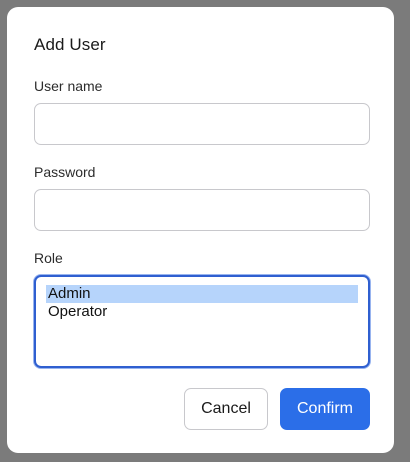  What do you see at coordinates (65, 172) in the screenshot?
I see `password-label: Password` at bounding box center [65, 172].